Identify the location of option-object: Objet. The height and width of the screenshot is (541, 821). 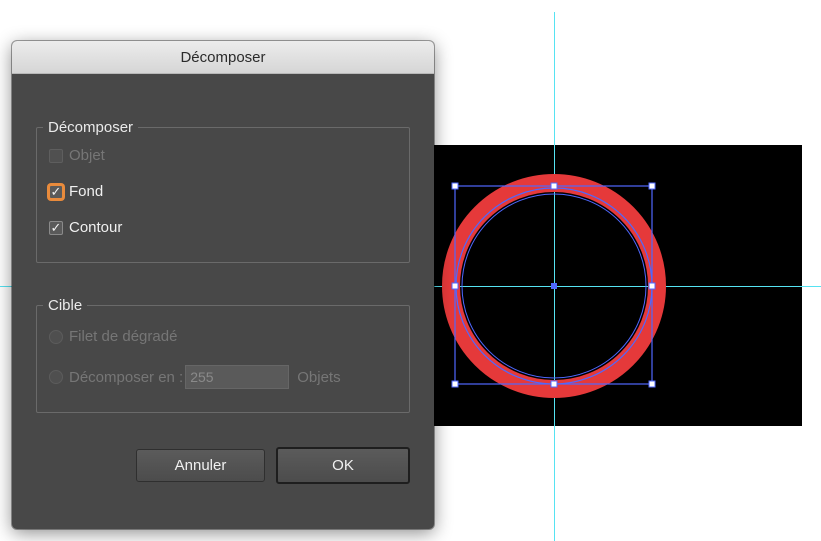
(77, 155).